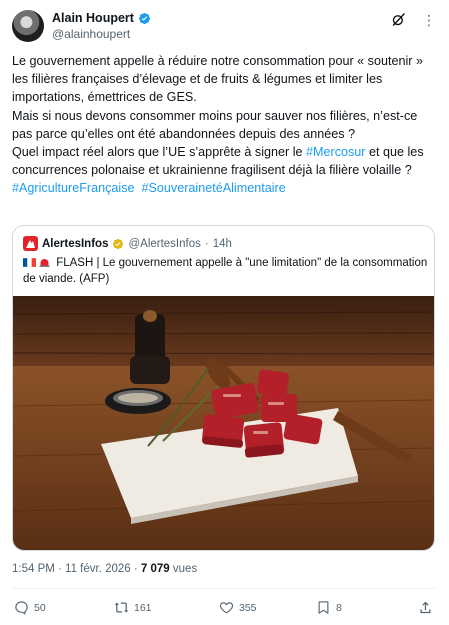 The width and height of the screenshot is (449, 625). What do you see at coordinates (429, 20) in the screenshot?
I see `more-icon: ⋮` at bounding box center [429, 20].